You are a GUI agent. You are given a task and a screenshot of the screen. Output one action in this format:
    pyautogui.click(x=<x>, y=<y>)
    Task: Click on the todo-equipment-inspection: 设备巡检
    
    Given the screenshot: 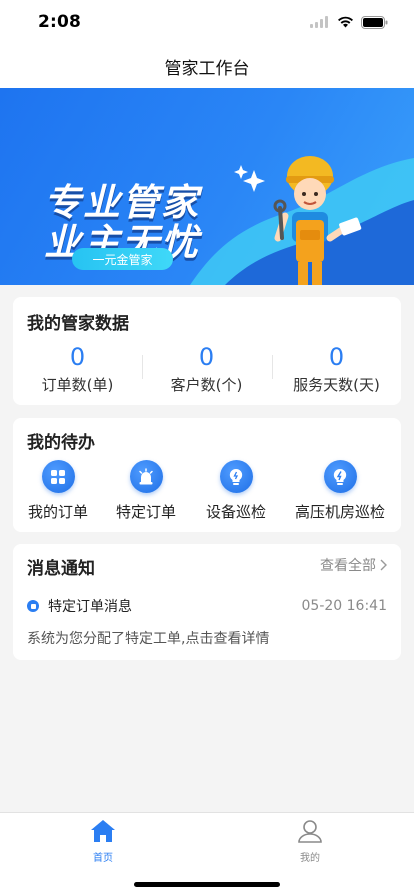 What is the action you would take?
    pyautogui.click(x=236, y=491)
    